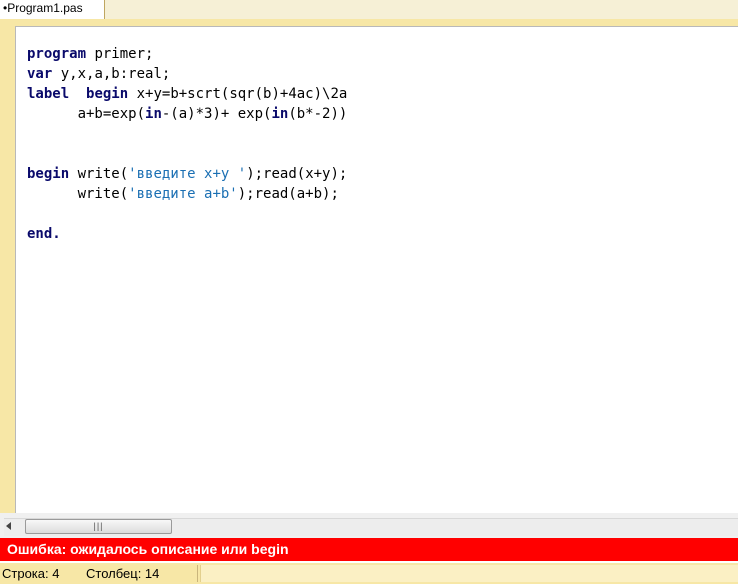 This screenshot has width=738, height=584. What do you see at coordinates (187, 54) in the screenshot?
I see `code-line: program primer;` at bounding box center [187, 54].